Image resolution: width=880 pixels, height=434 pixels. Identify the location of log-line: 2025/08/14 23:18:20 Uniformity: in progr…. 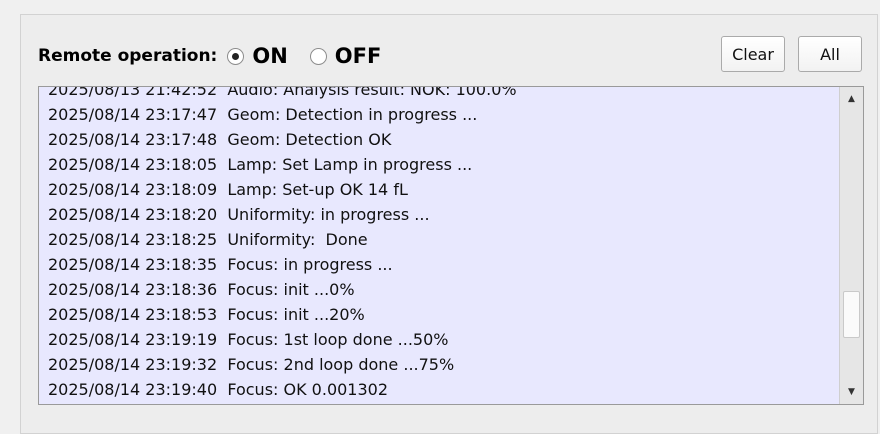
(239, 214).